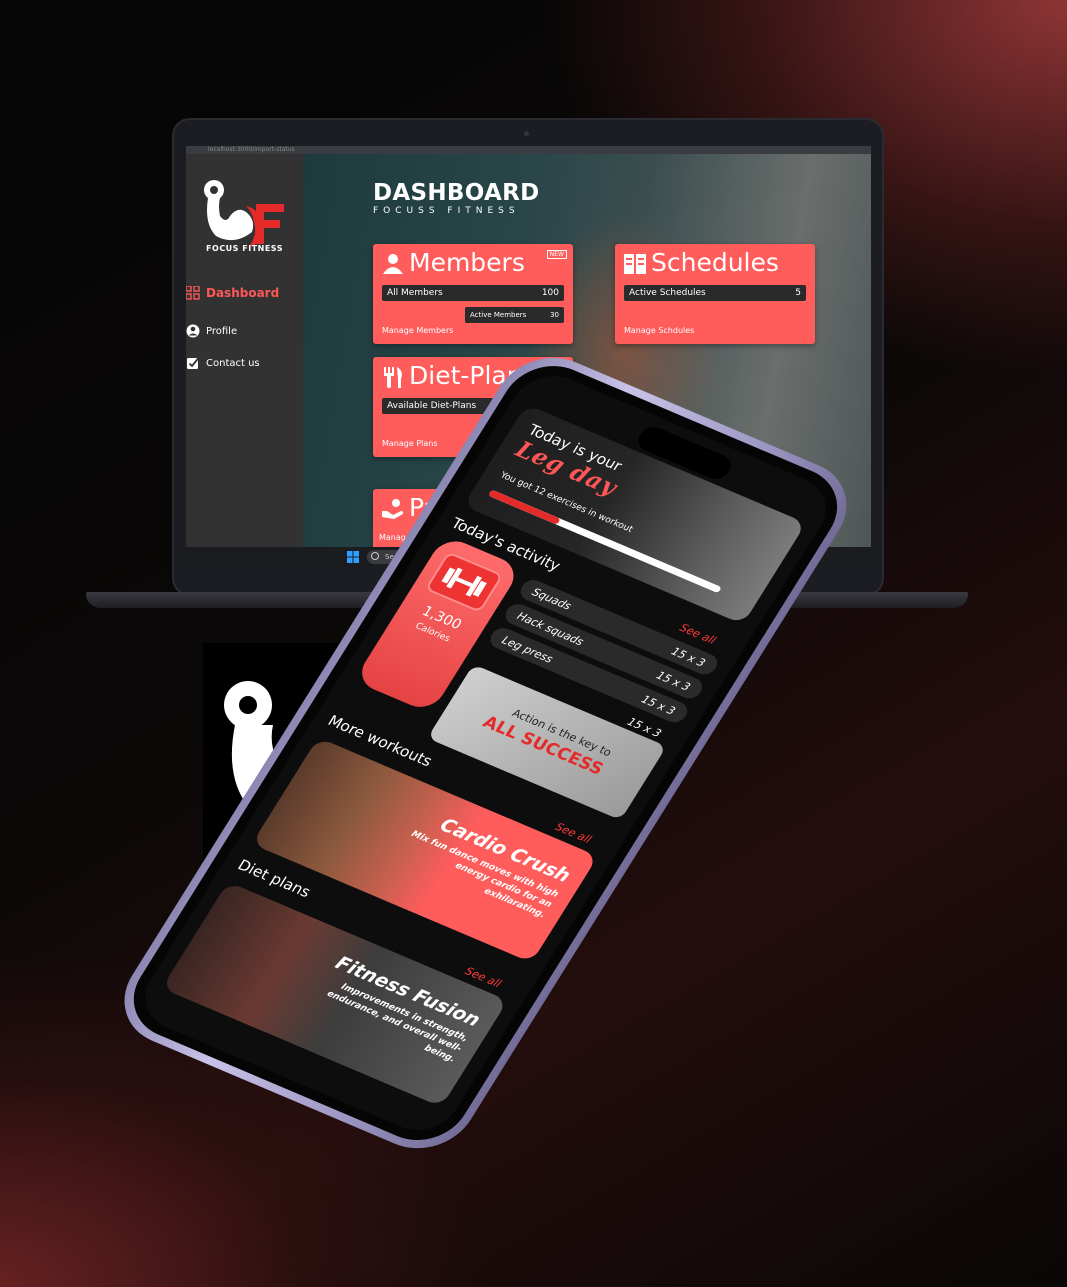  I want to click on browser-address-bar: localhost:3000/import-status, so click(528, 150).